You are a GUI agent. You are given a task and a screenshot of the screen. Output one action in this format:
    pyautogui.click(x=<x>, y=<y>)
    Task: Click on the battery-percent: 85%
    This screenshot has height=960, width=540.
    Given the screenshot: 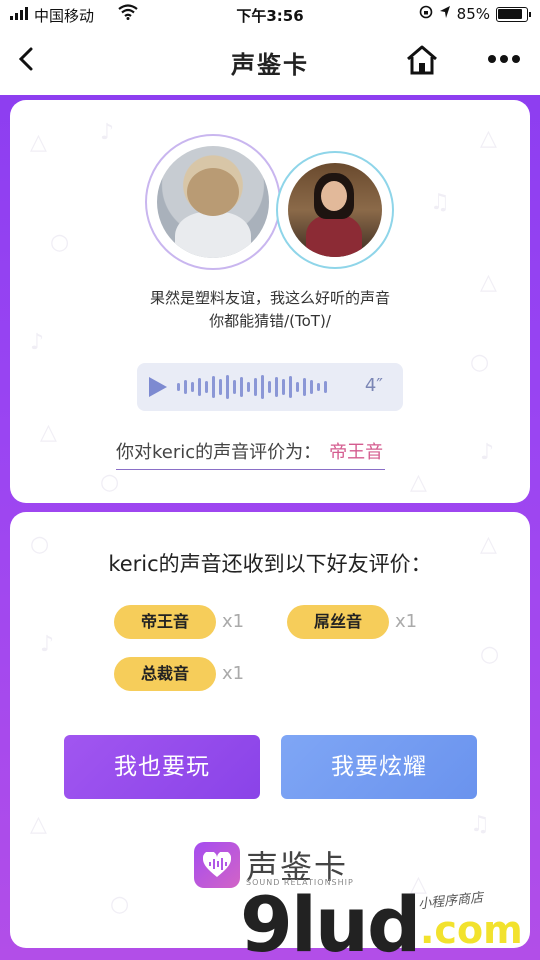 What is the action you would take?
    pyautogui.click(x=473, y=14)
    